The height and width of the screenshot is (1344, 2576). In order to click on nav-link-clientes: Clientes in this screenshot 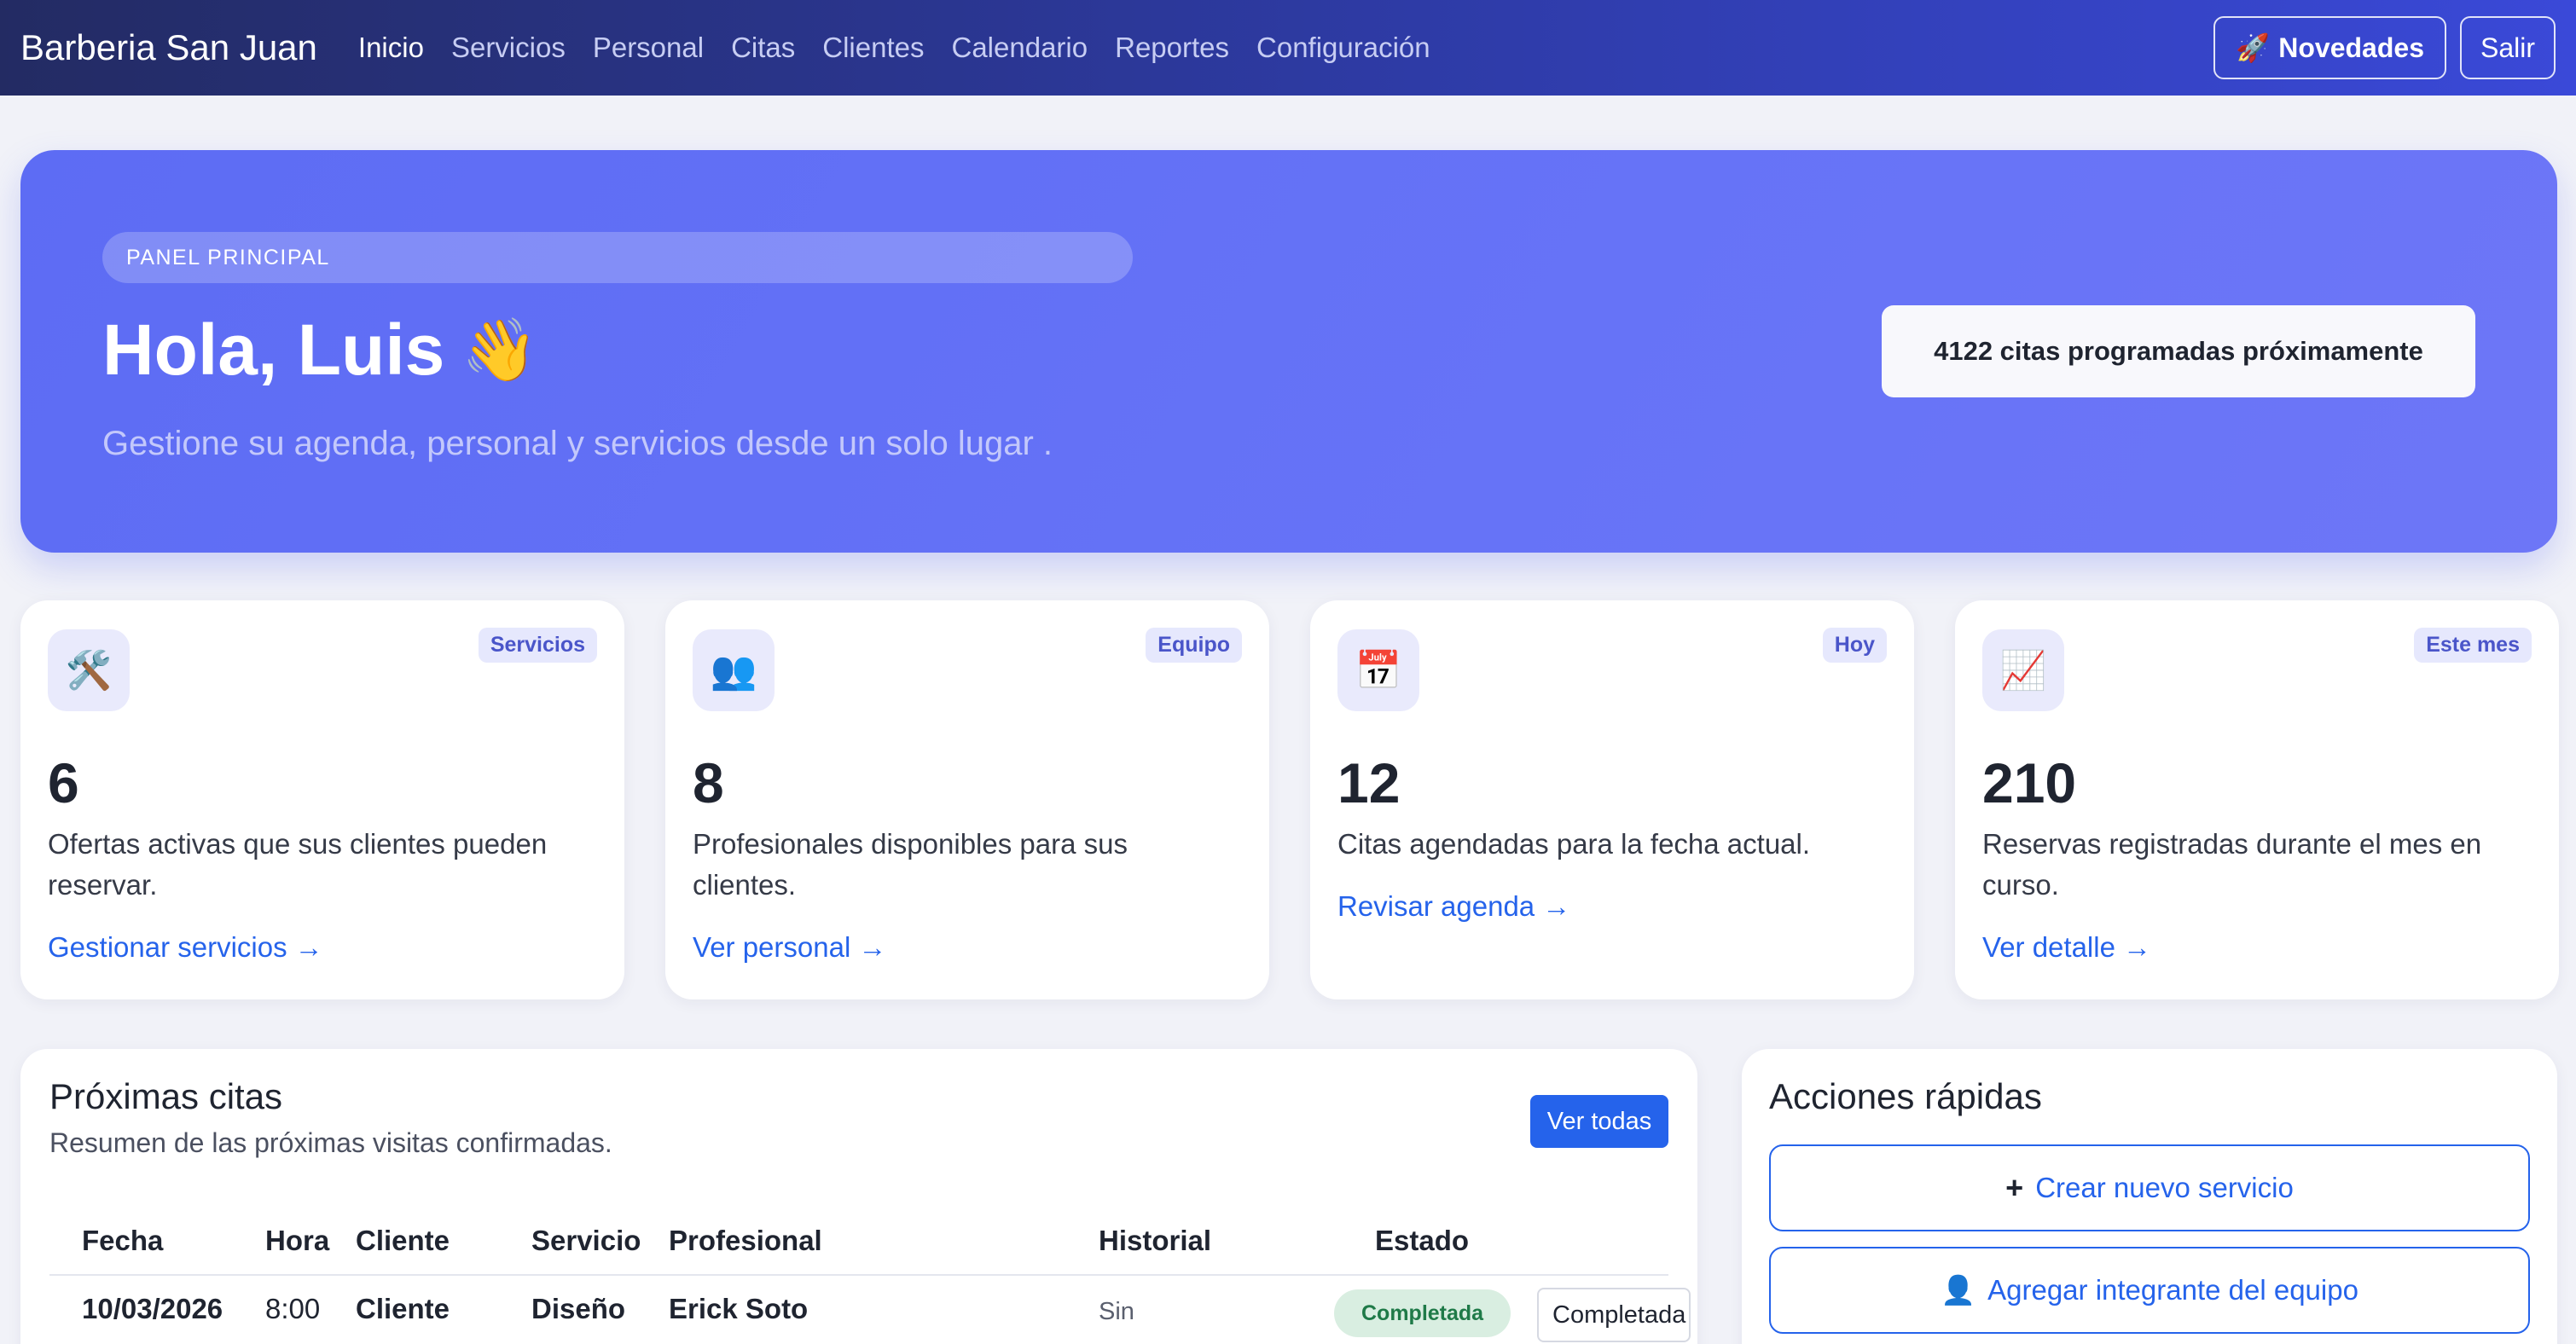, I will do `click(873, 48)`.